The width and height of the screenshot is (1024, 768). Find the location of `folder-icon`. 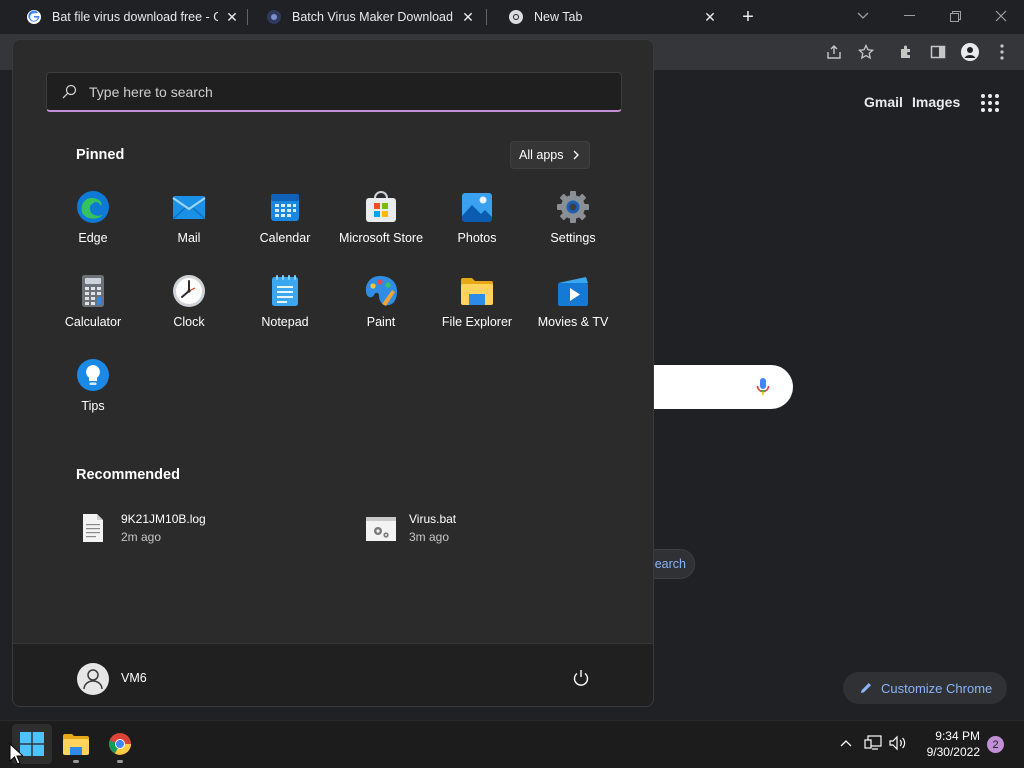

folder-icon is located at coordinates (76, 744).